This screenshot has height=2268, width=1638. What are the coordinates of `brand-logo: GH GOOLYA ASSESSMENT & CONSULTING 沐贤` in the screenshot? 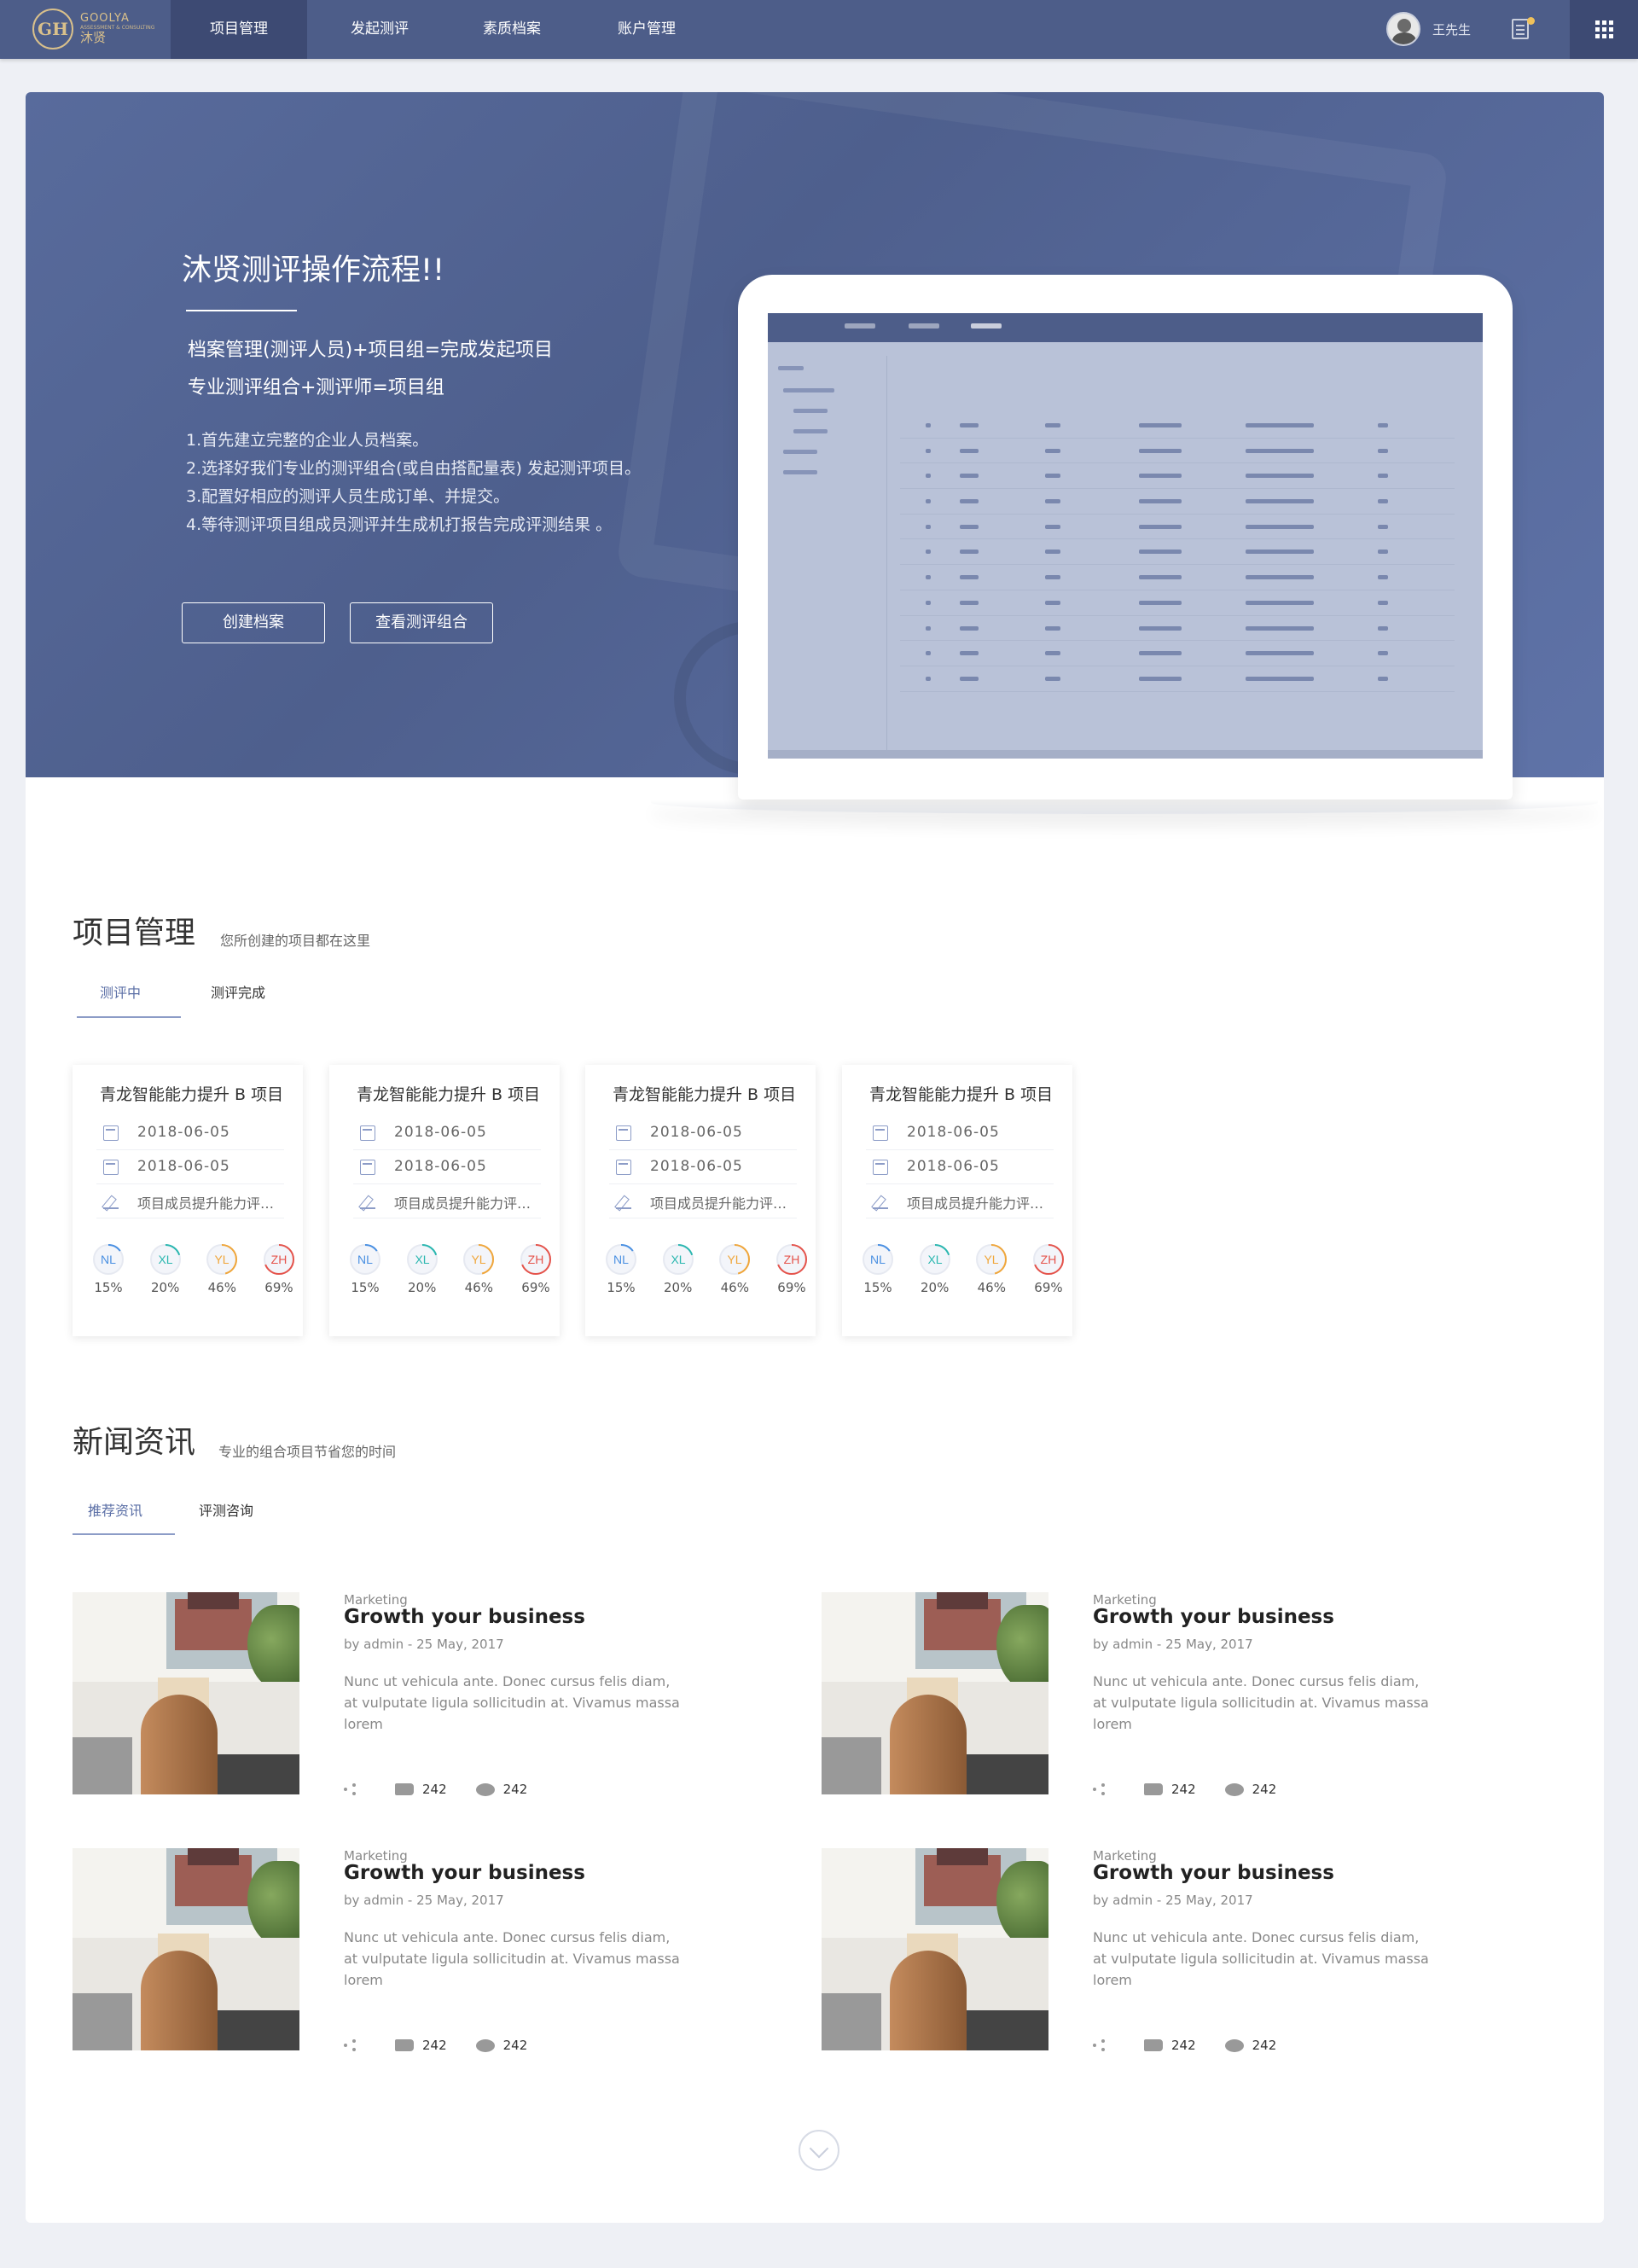 It's located at (101, 29).